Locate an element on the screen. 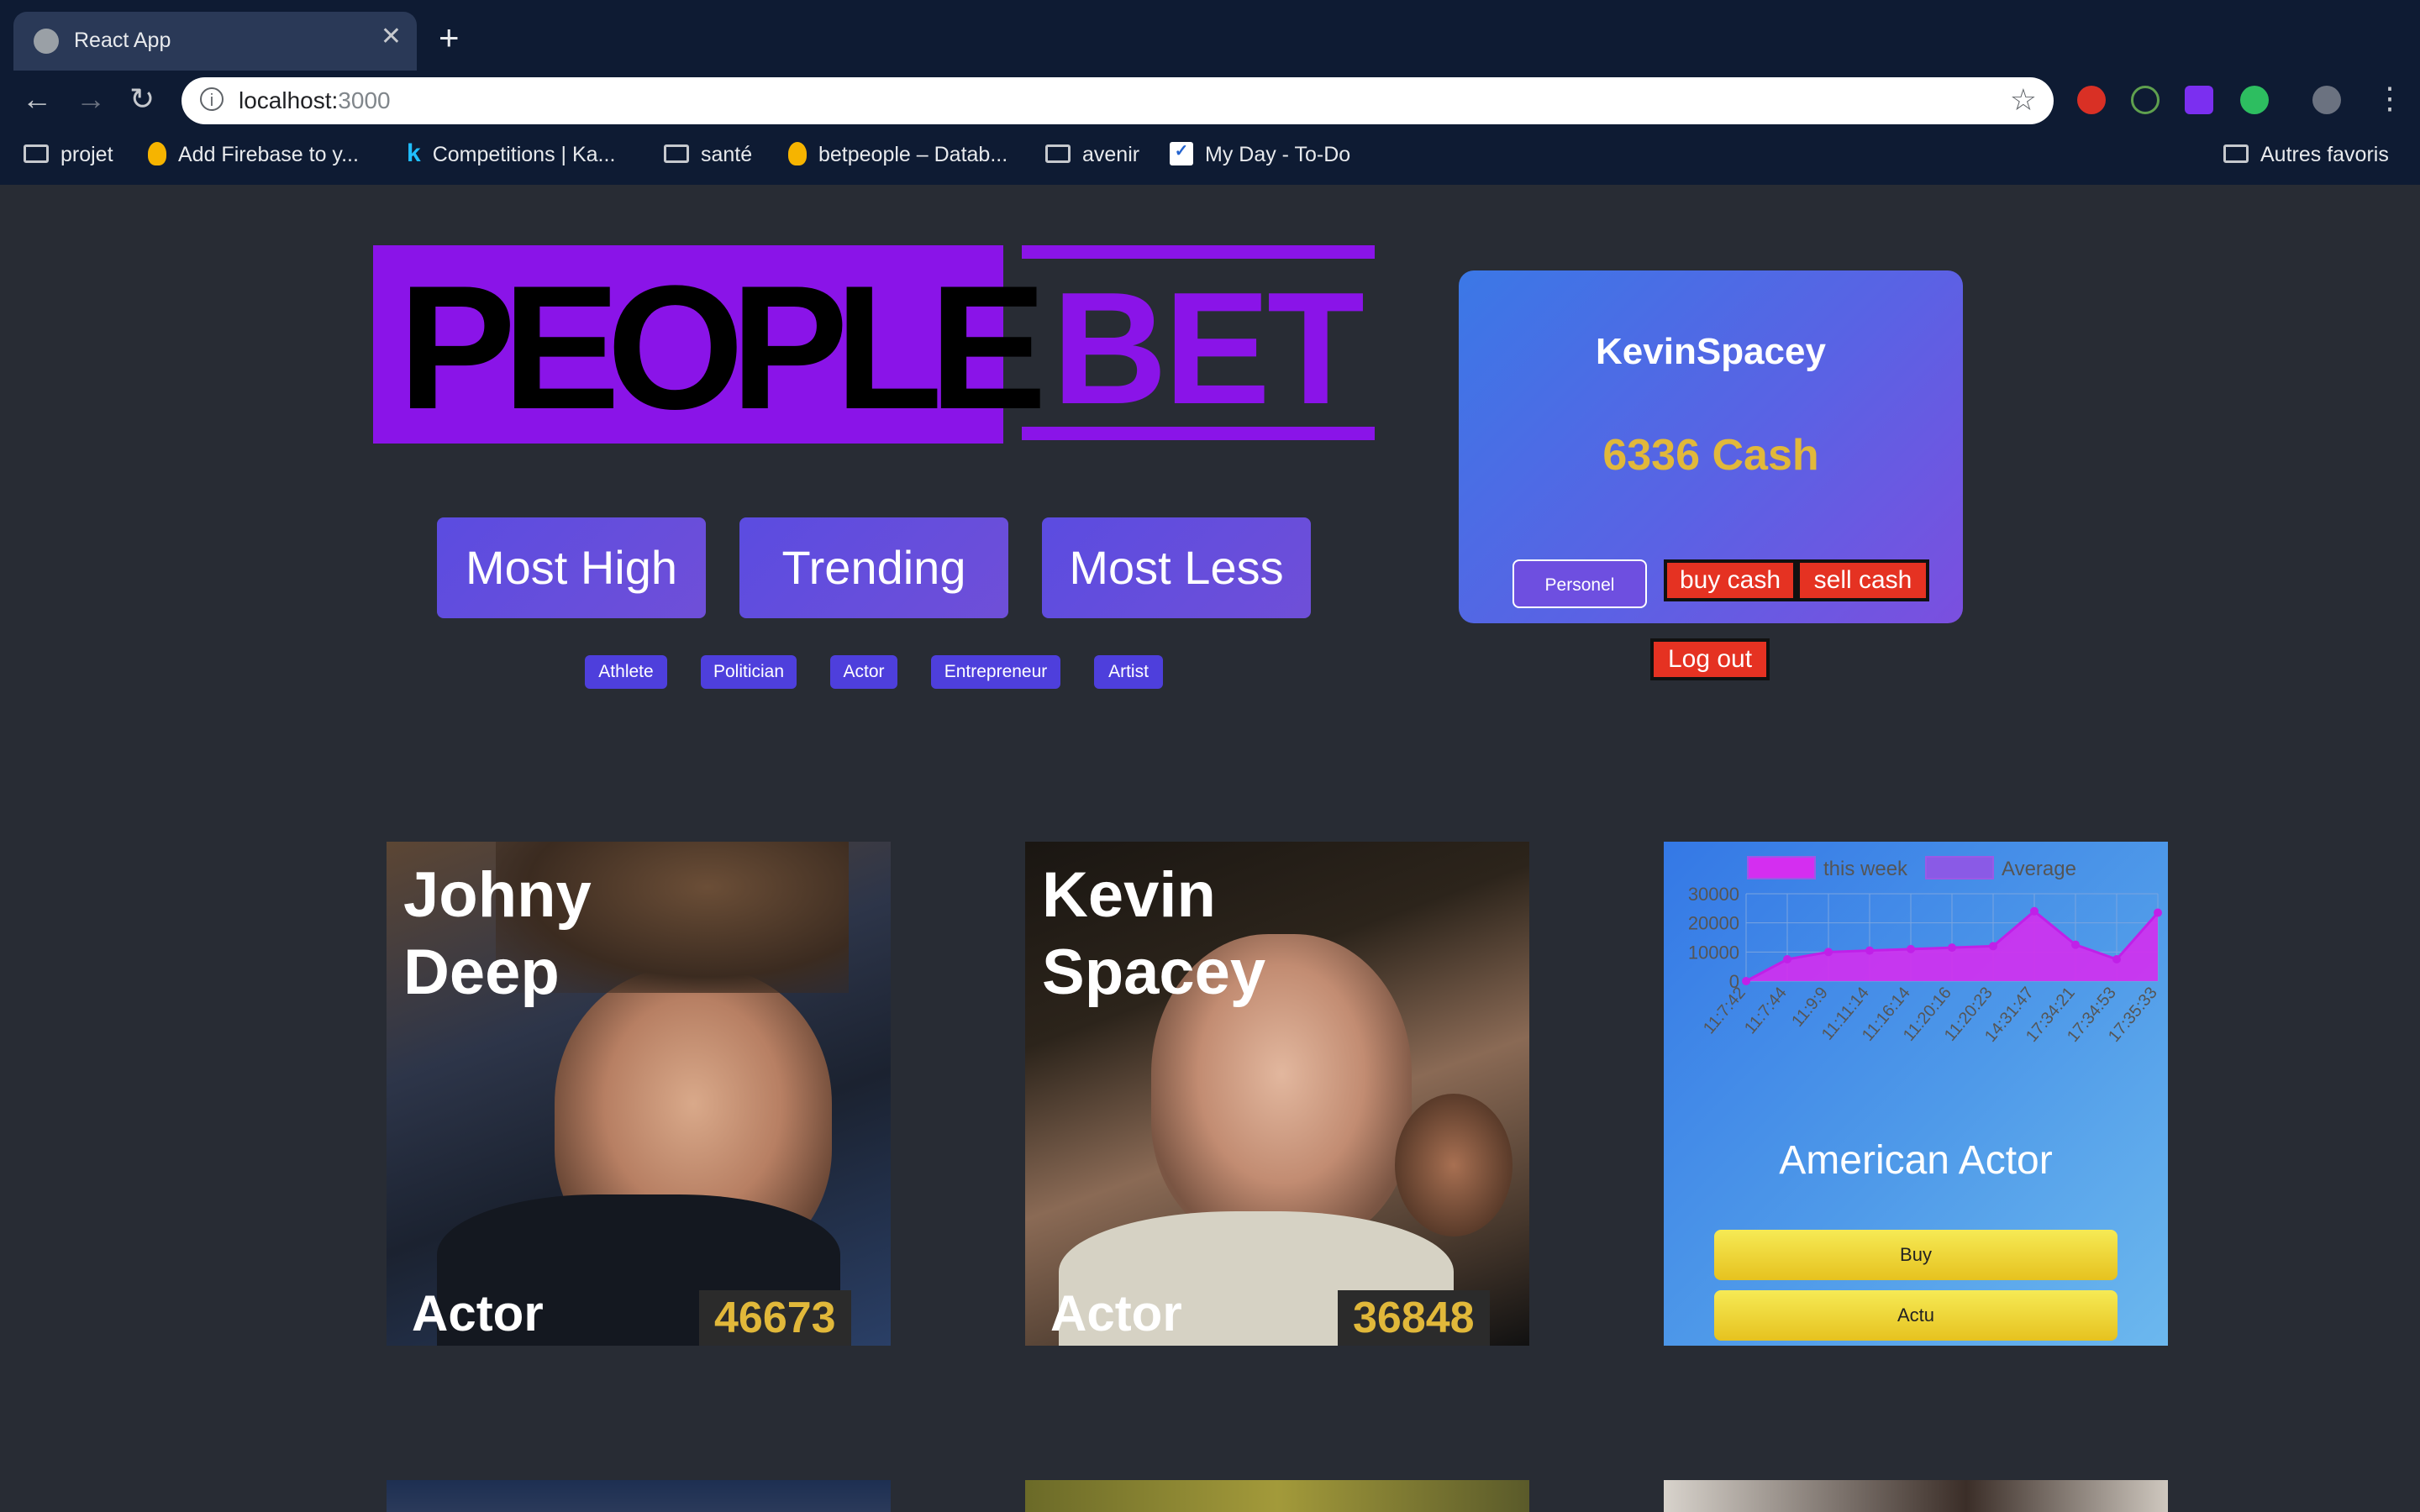 The width and height of the screenshot is (2420, 1512). category-actor: Actor is located at coordinates (864, 672).